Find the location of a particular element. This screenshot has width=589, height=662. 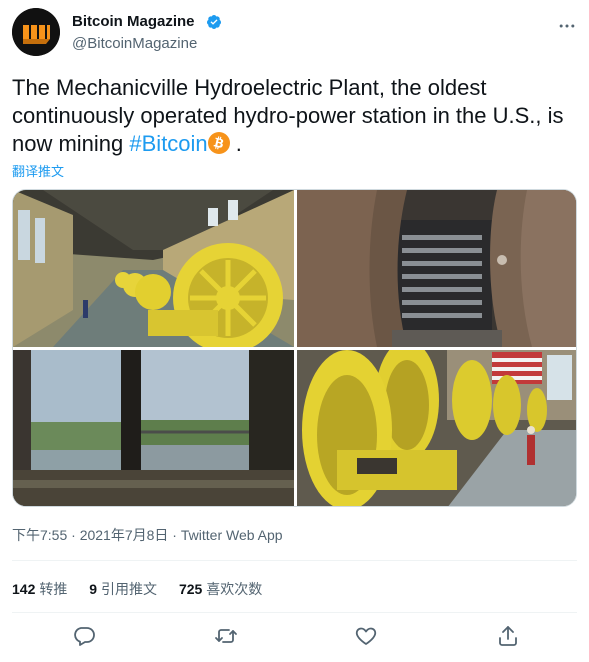

tweet-text-end: . is located at coordinates (235, 143).